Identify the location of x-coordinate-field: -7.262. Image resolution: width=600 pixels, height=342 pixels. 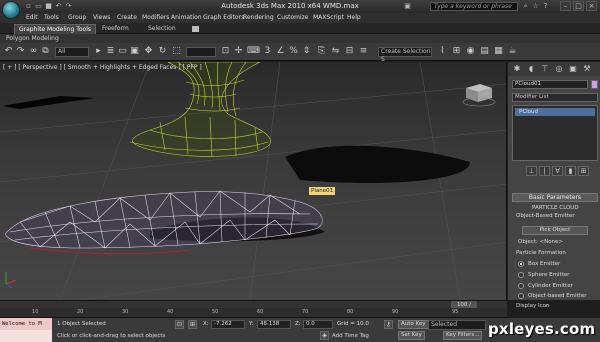
(228, 324).